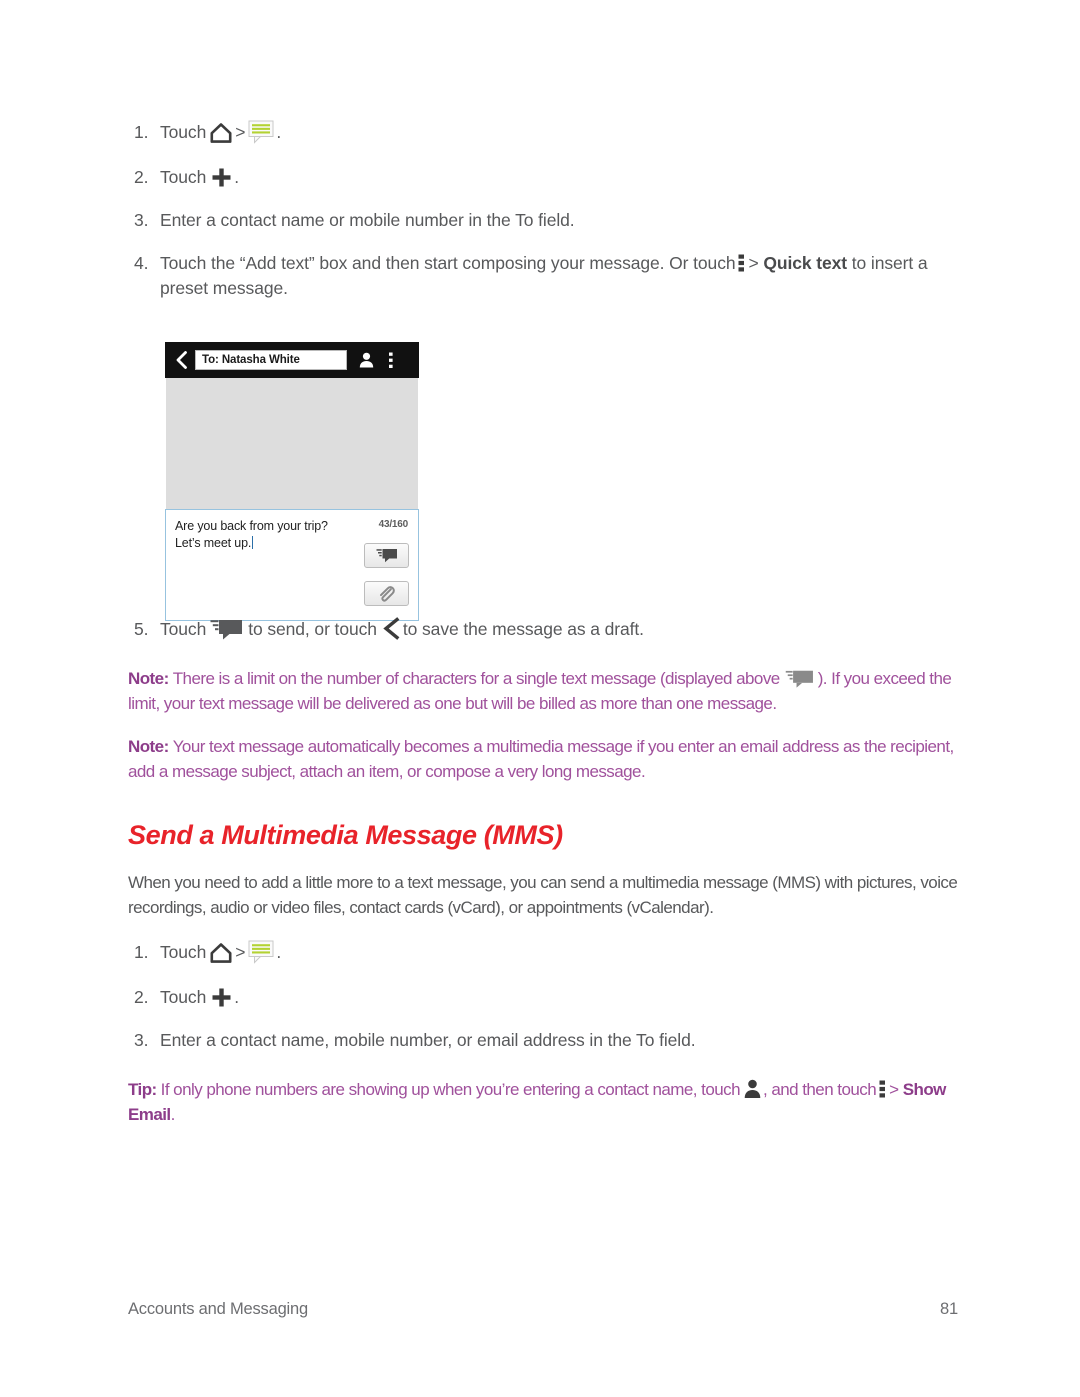 The width and height of the screenshot is (1080, 1397). What do you see at coordinates (543, 1309) in the screenshot?
I see `page-footer: Accounts and Messaging 81` at bounding box center [543, 1309].